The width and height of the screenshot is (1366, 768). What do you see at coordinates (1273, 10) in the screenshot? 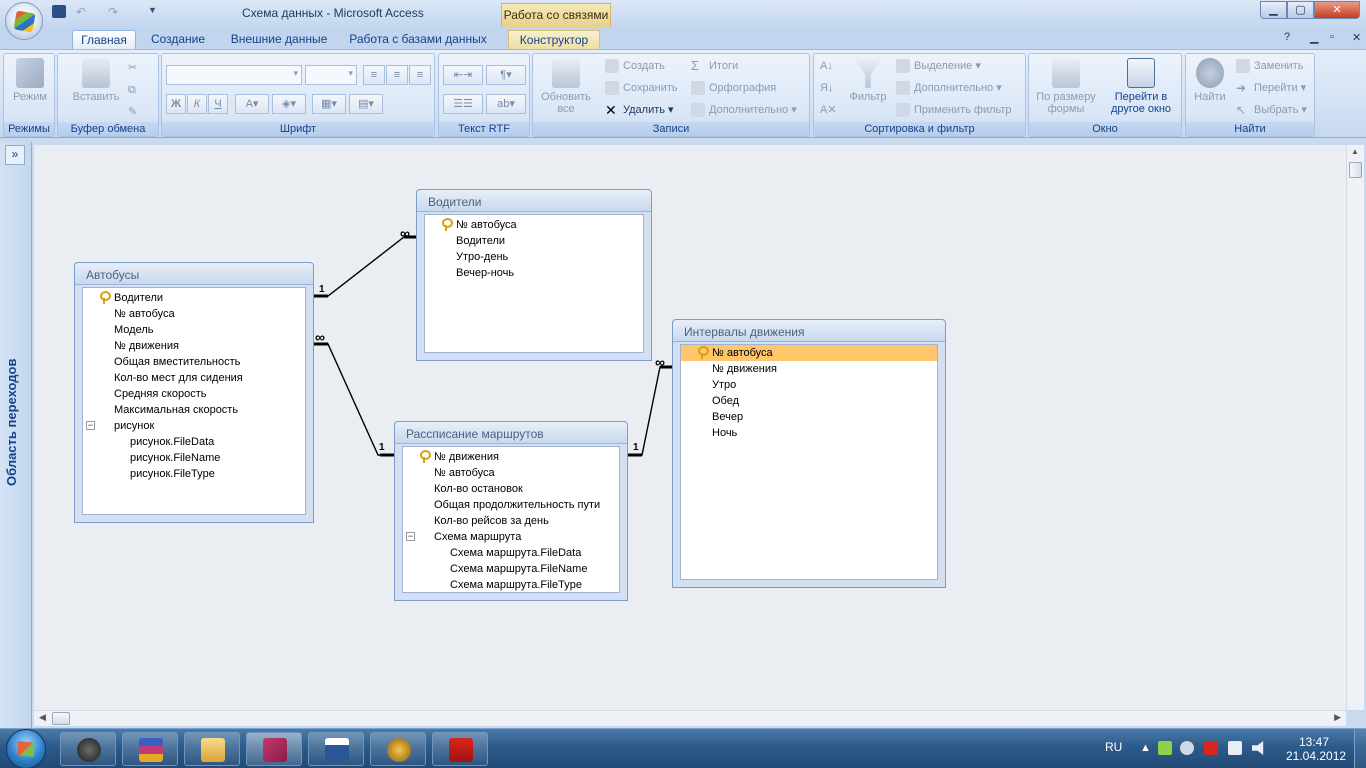
I see `minimize-button: ▁` at bounding box center [1273, 10].